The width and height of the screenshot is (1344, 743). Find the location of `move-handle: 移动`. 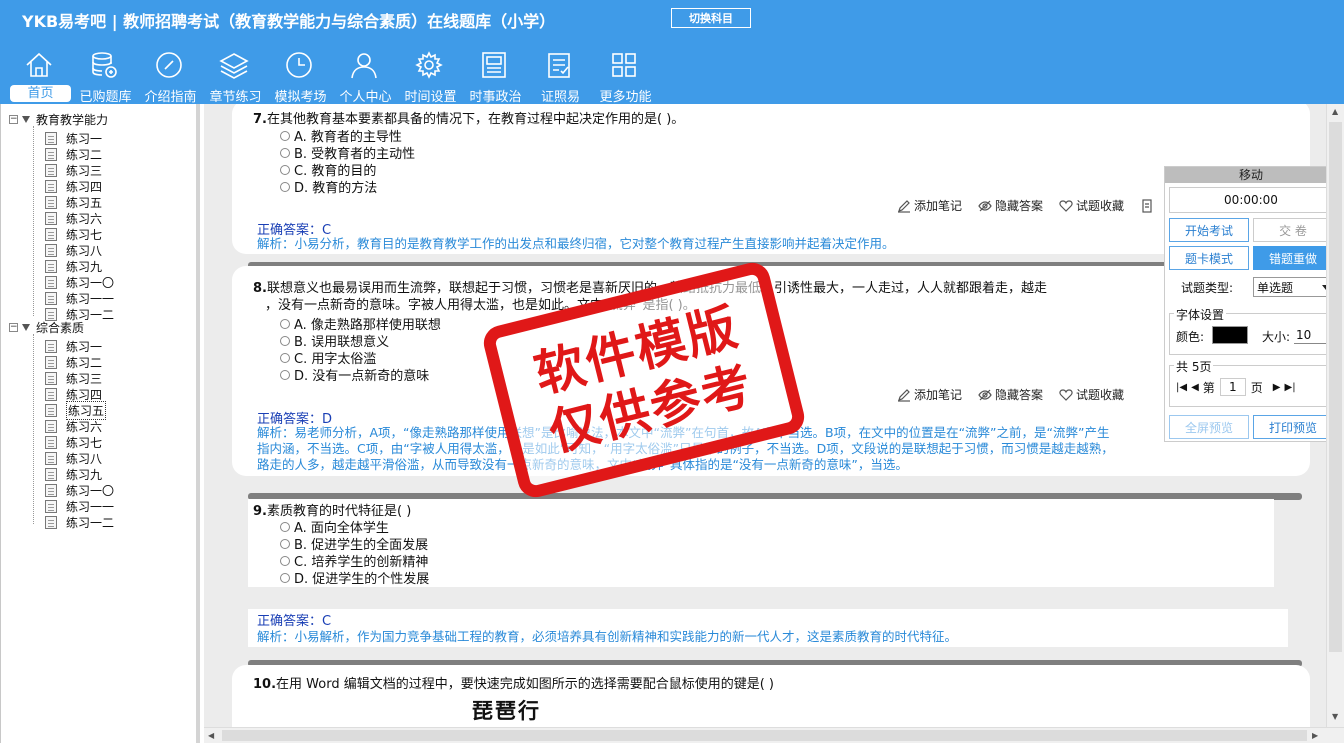

move-handle: 移动 is located at coordinates (1251, 175).